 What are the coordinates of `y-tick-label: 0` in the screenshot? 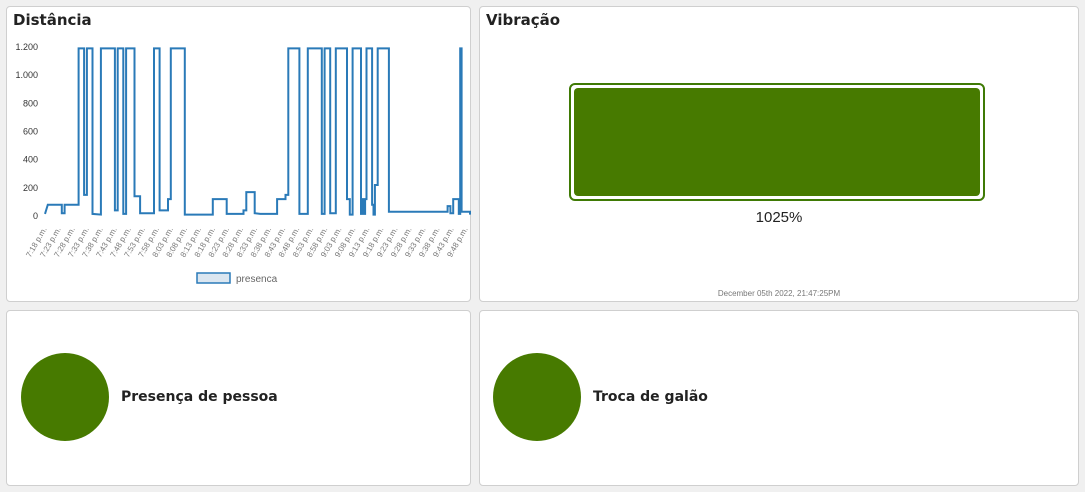 It's located at (35, 216).